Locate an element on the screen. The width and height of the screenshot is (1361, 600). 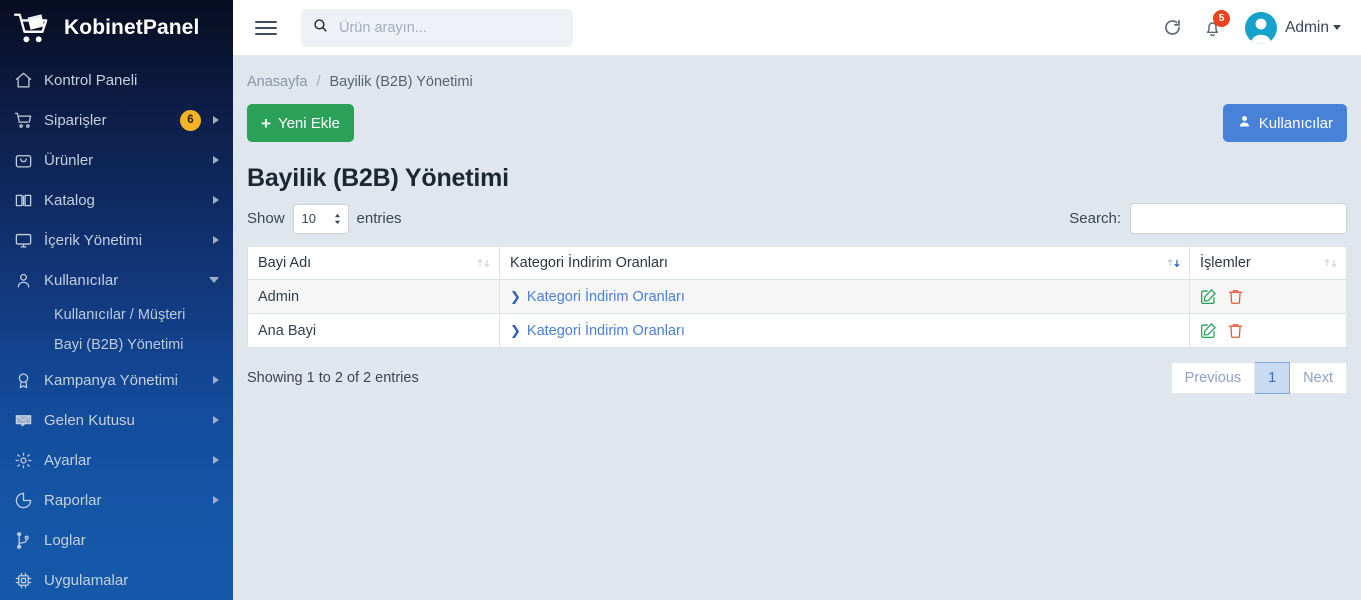
column-header-bayi-adi: Bayi Adı is located at coordinates (373, 263).